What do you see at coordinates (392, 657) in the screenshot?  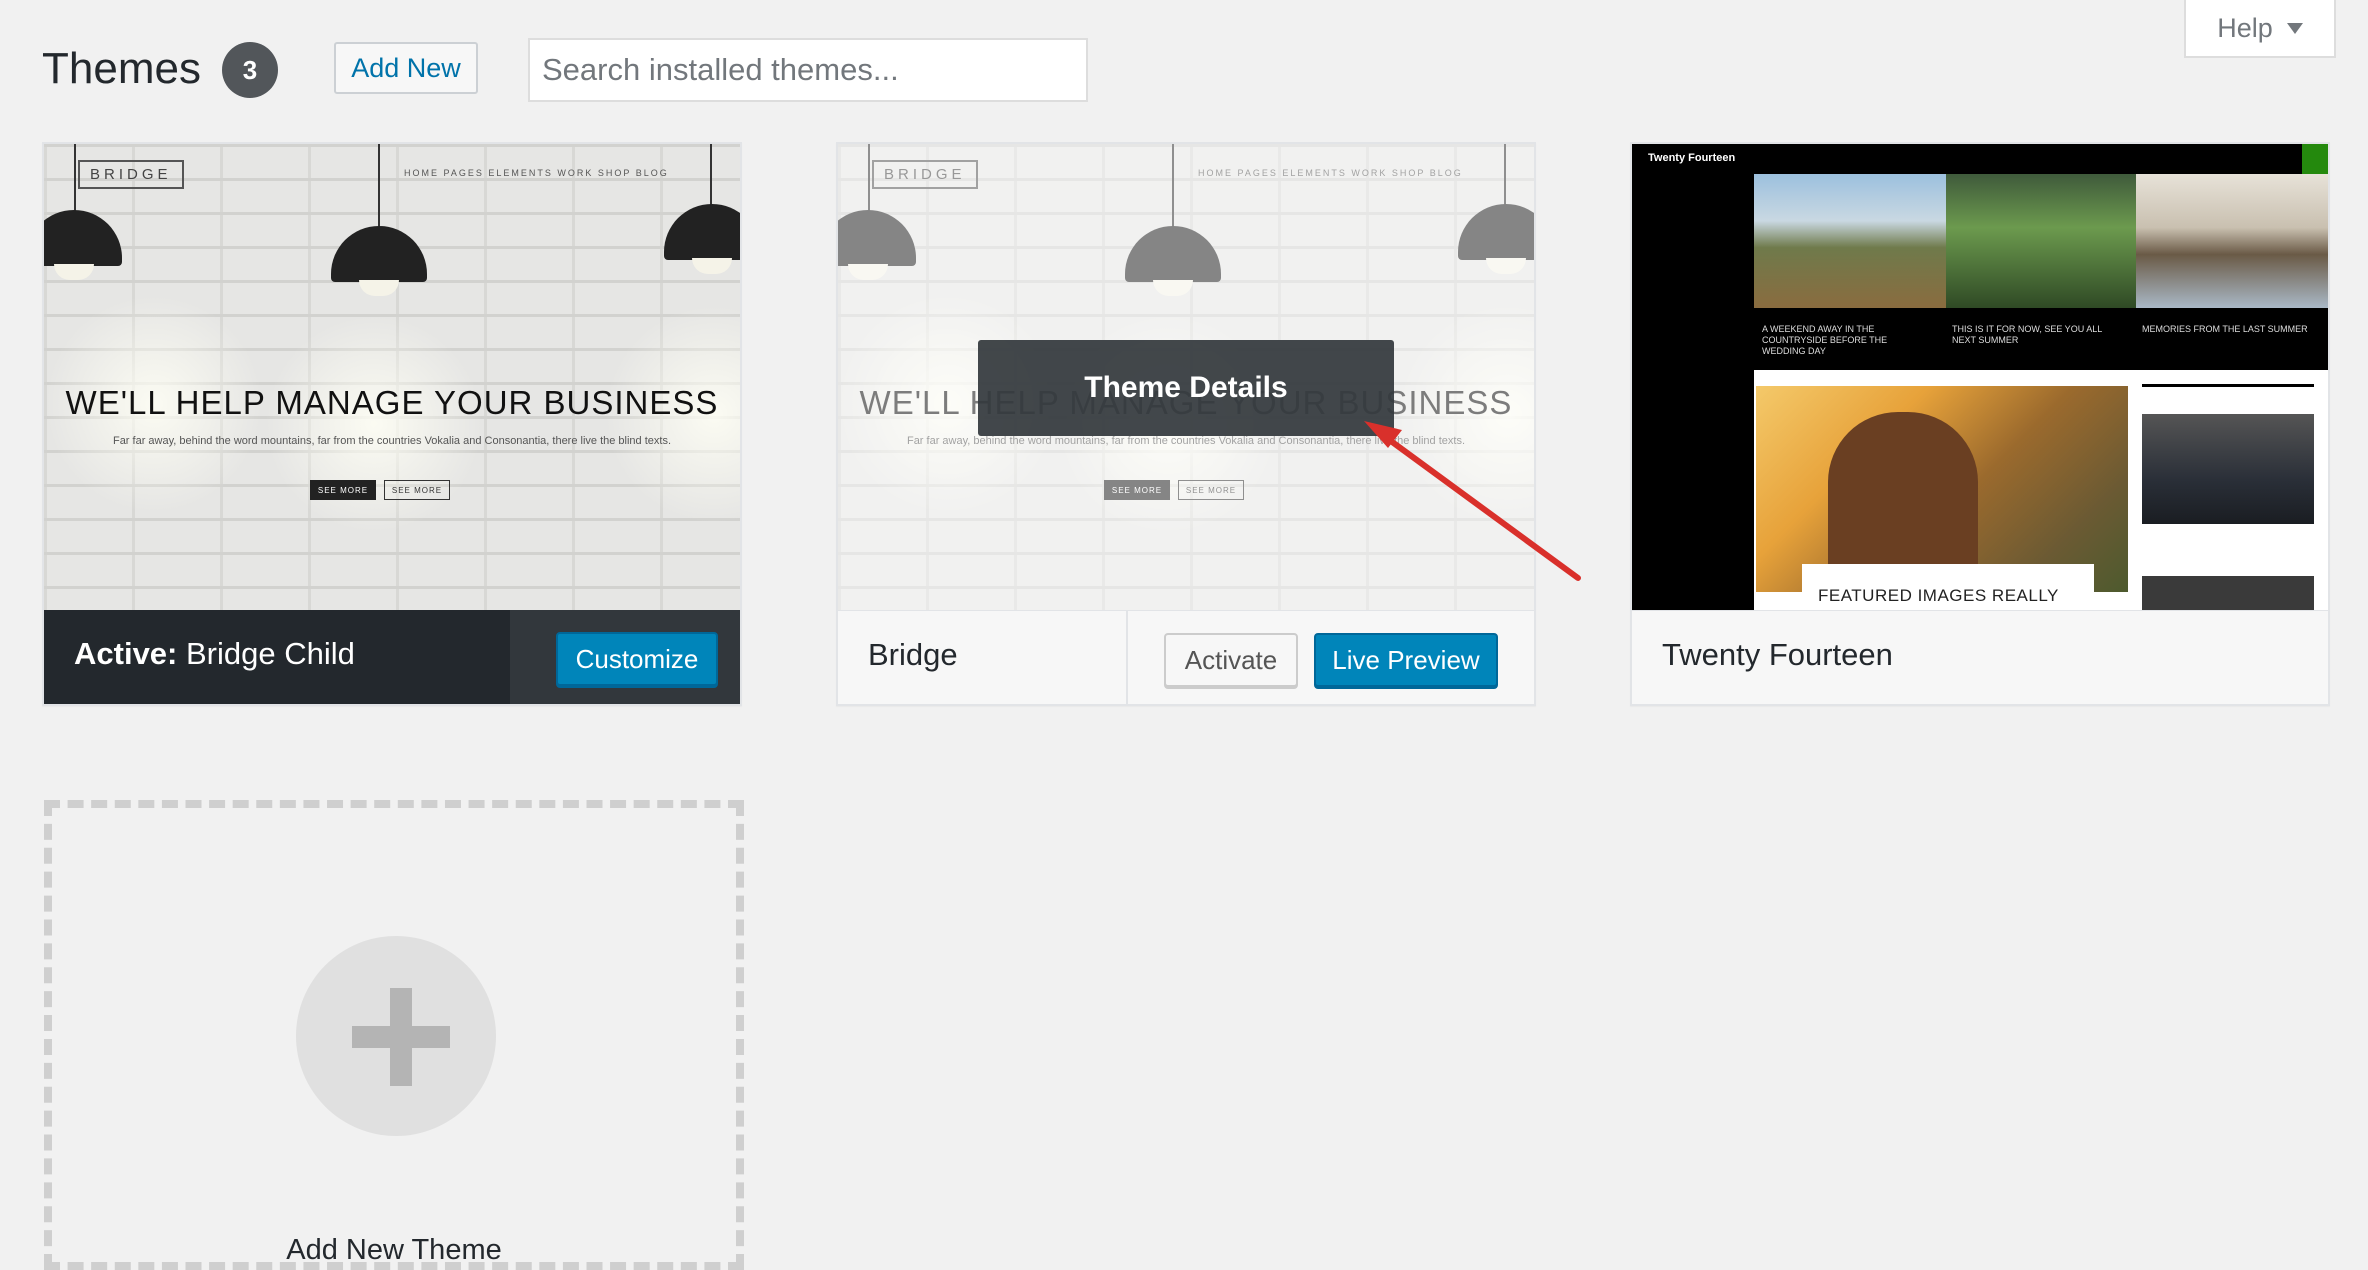 I see `theme-footer-active: Active: Bridge Child Customize` at bounding box center [392, 657].